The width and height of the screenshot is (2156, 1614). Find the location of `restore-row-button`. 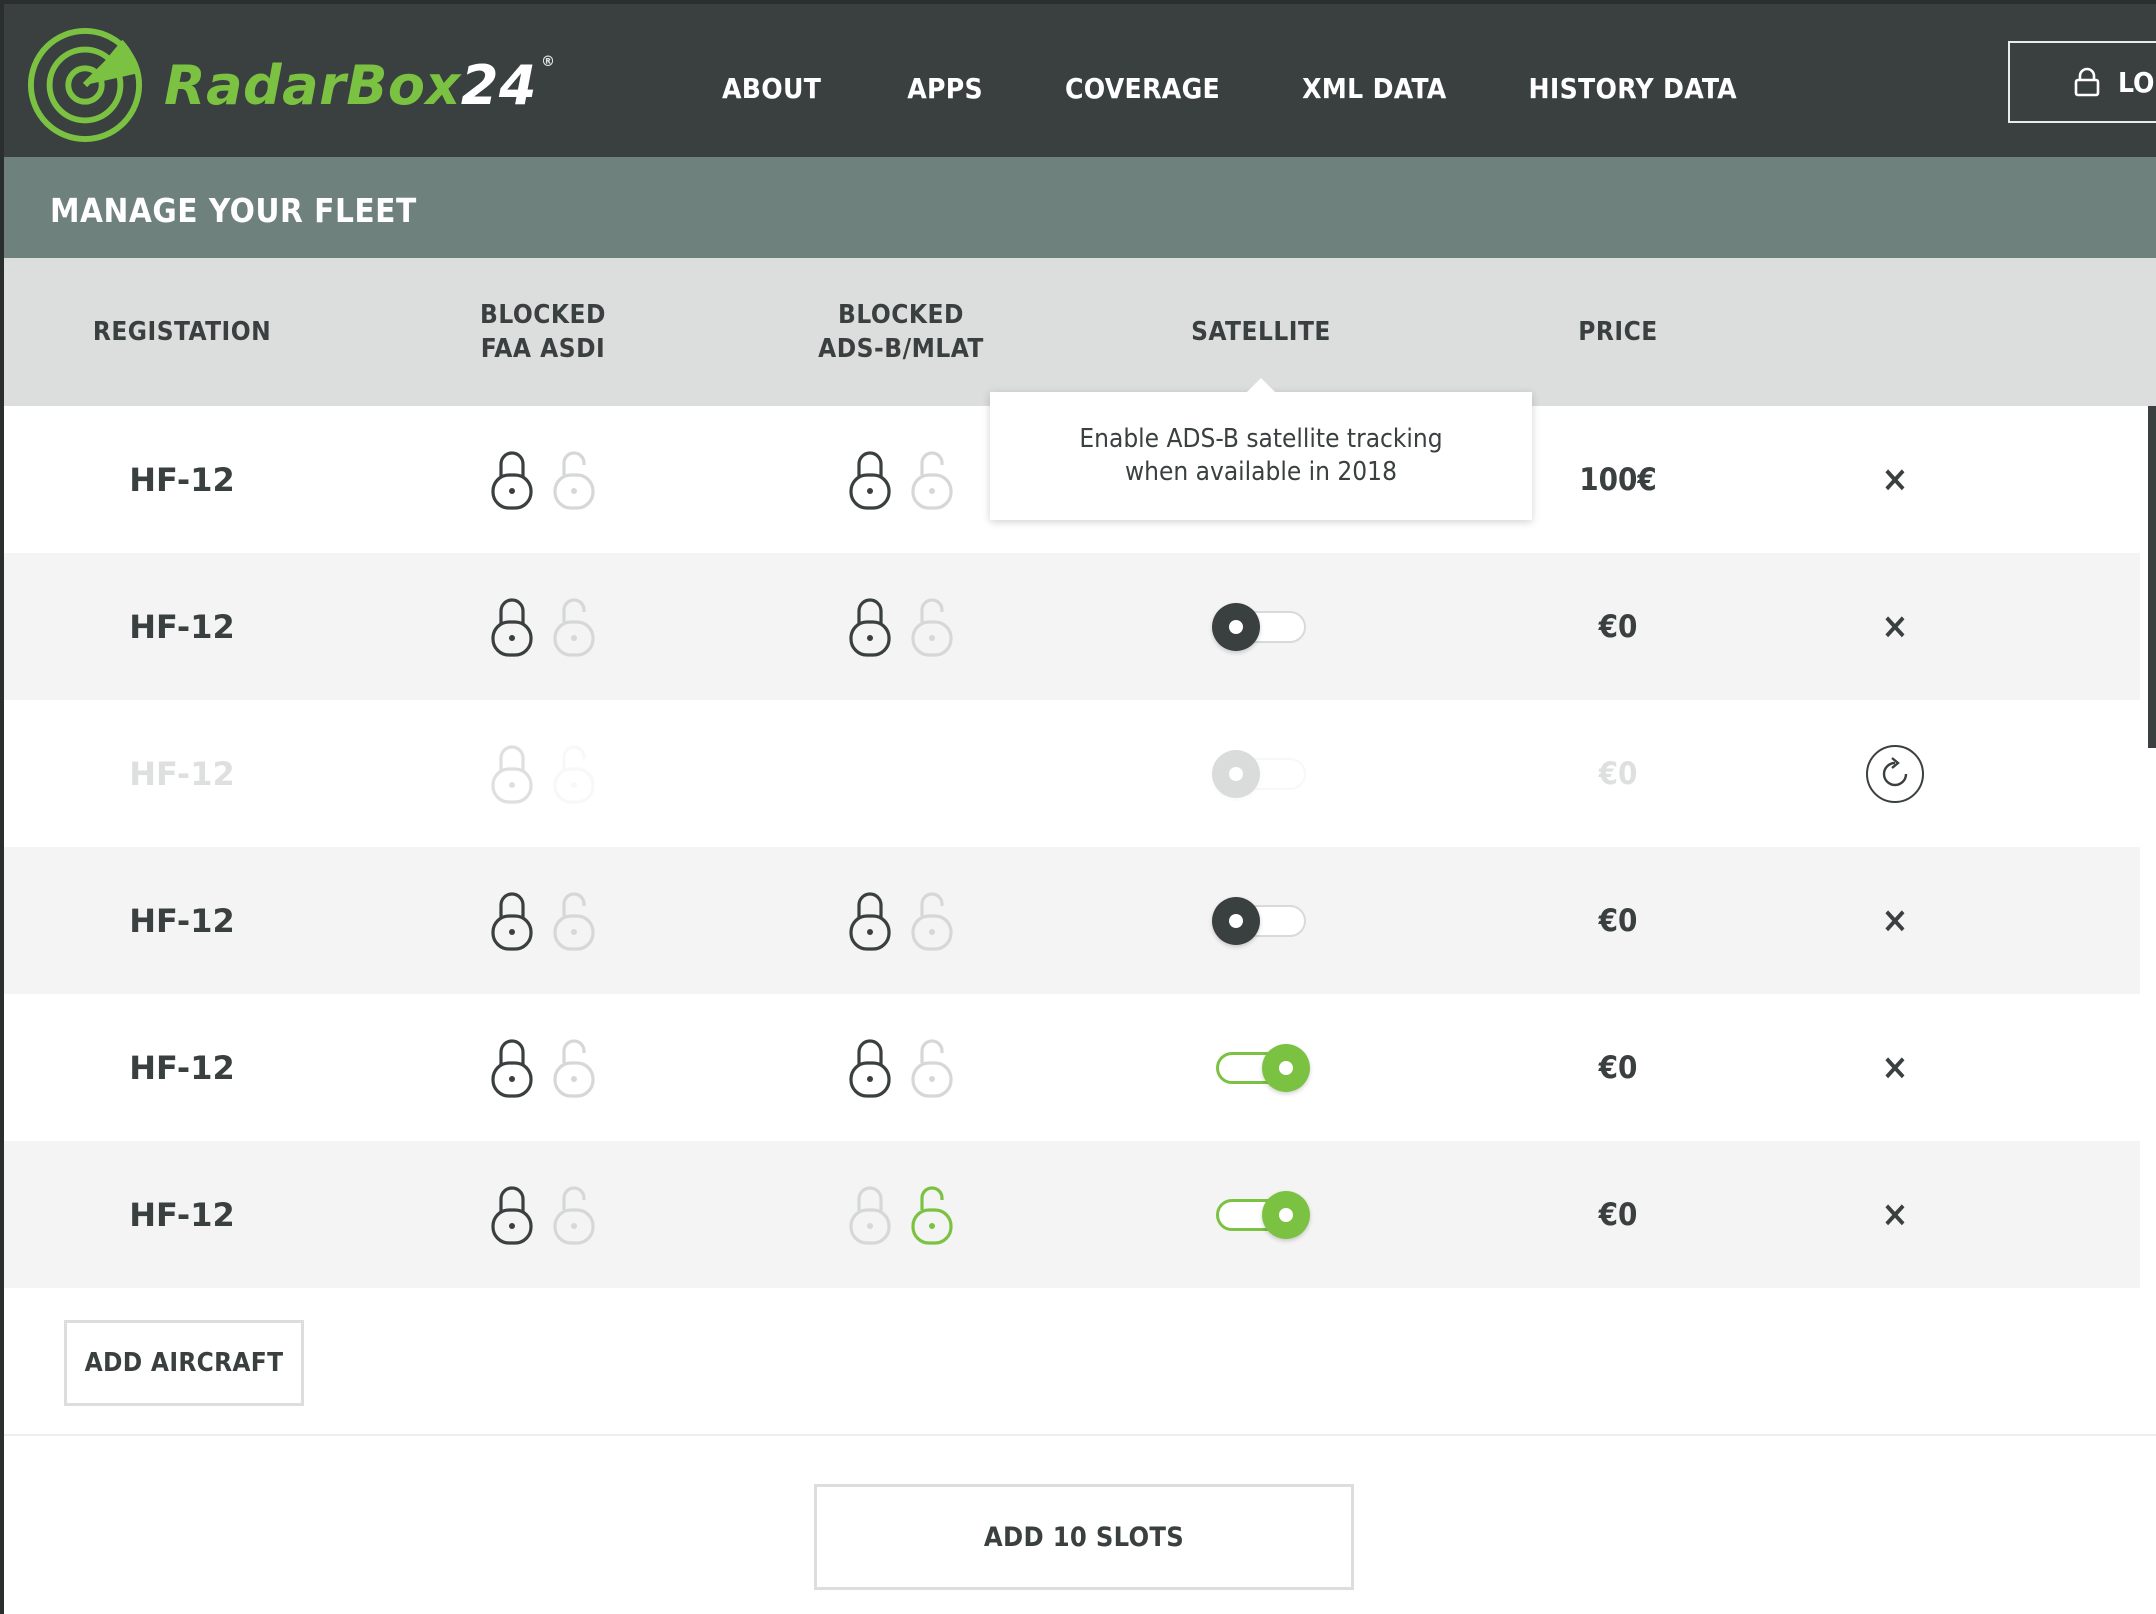

restore-row-button is located at coordinates (1895, 773).